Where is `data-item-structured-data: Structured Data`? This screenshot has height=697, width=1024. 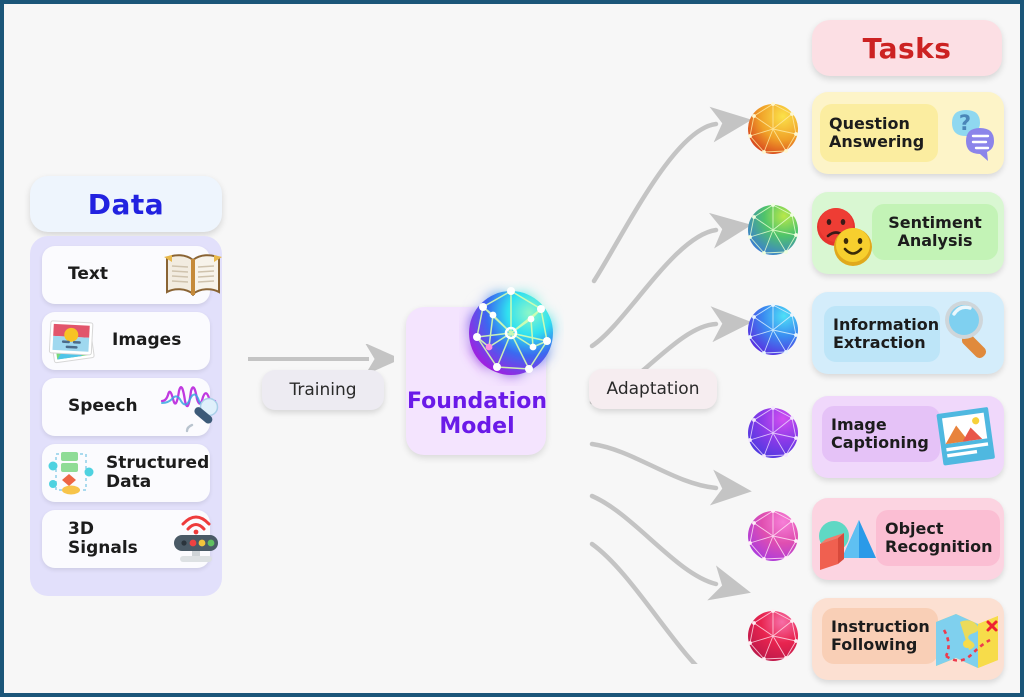 data-item-structured-data: Structured Data is located at coordinates (126, 473).